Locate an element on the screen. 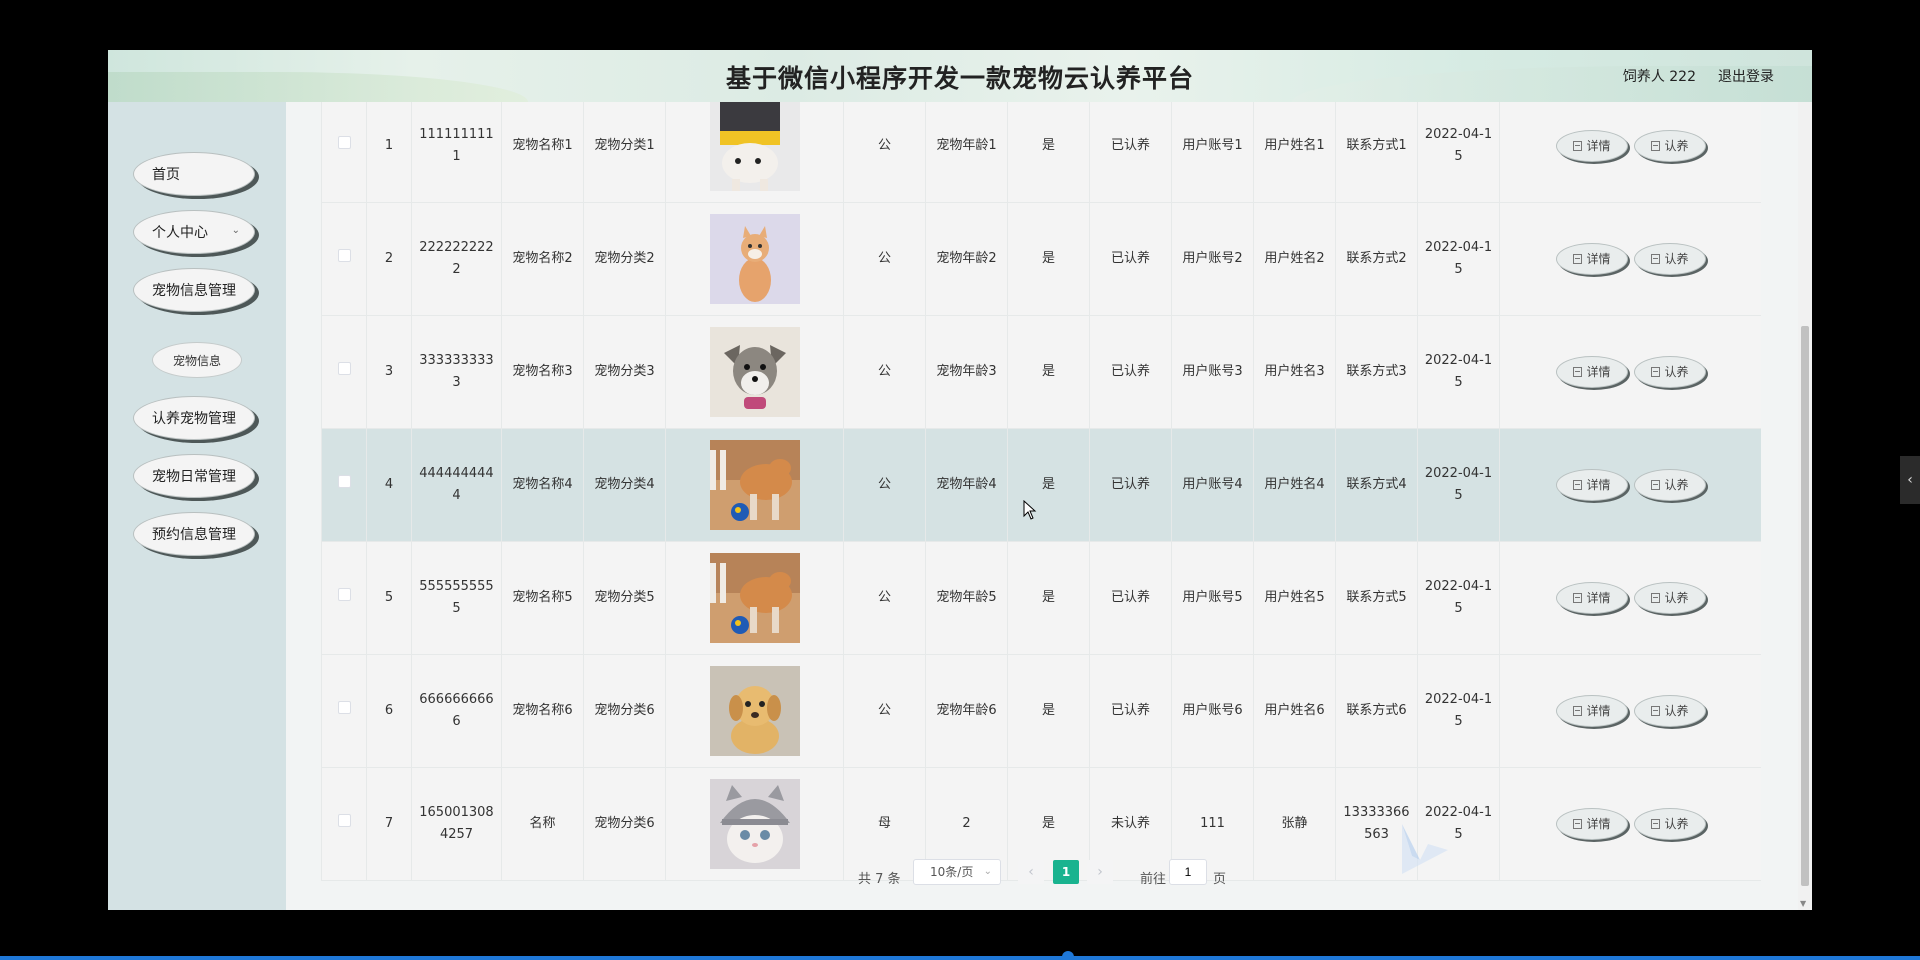  pet-age: 宠物年龄6 is located at coordinates (966, 711).